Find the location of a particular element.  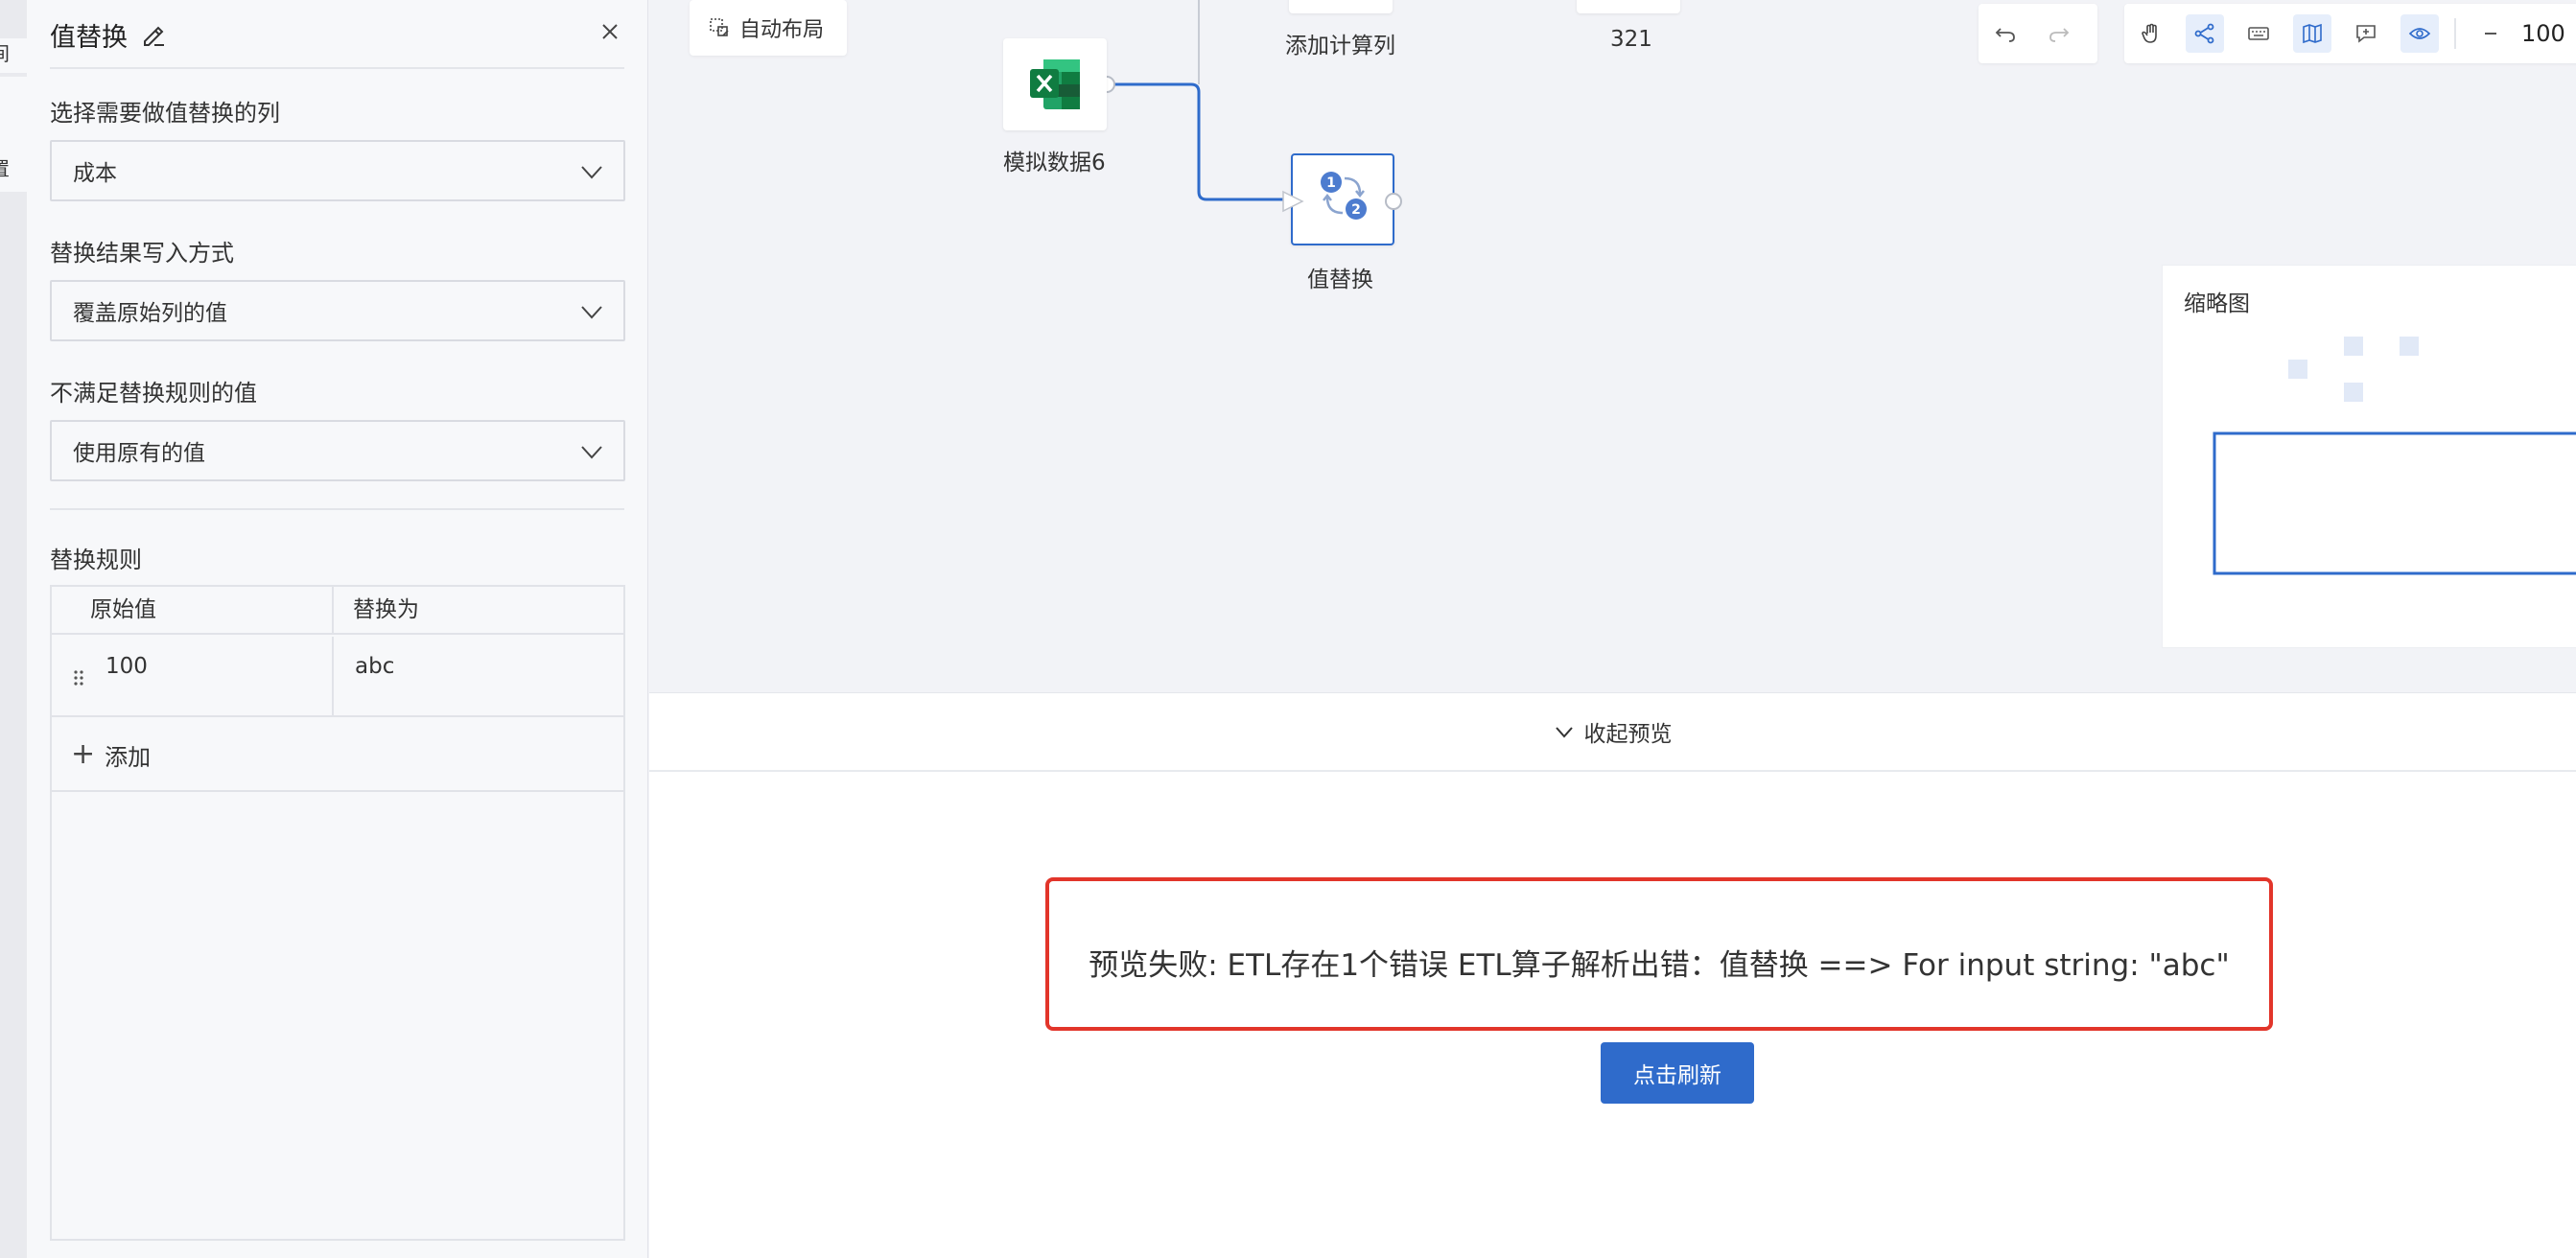

add-rule-label: 添加 is located at coordinates (128, 757).